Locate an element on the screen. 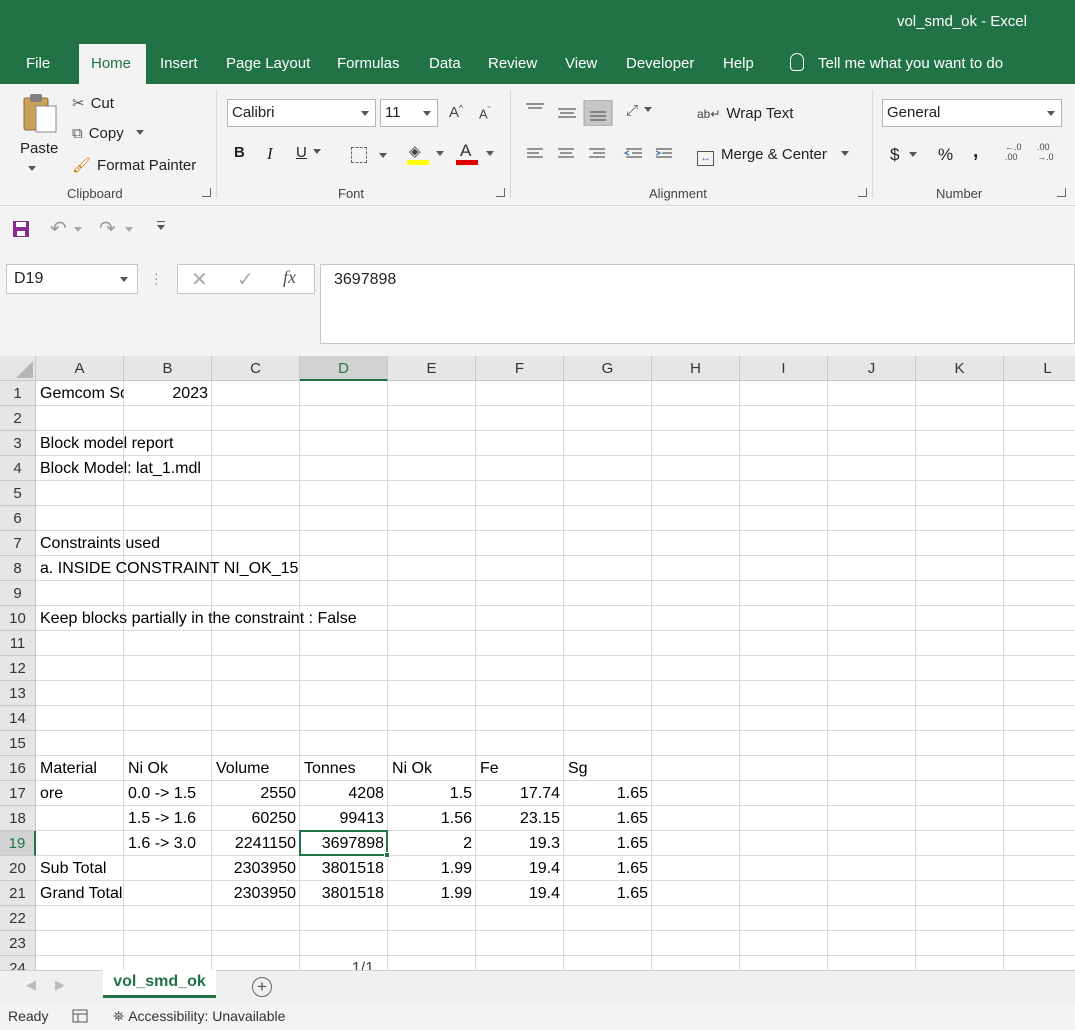 This screenshot has width=1075, height=1030. row-header-17: 17 is located at coordinates (18, 793).